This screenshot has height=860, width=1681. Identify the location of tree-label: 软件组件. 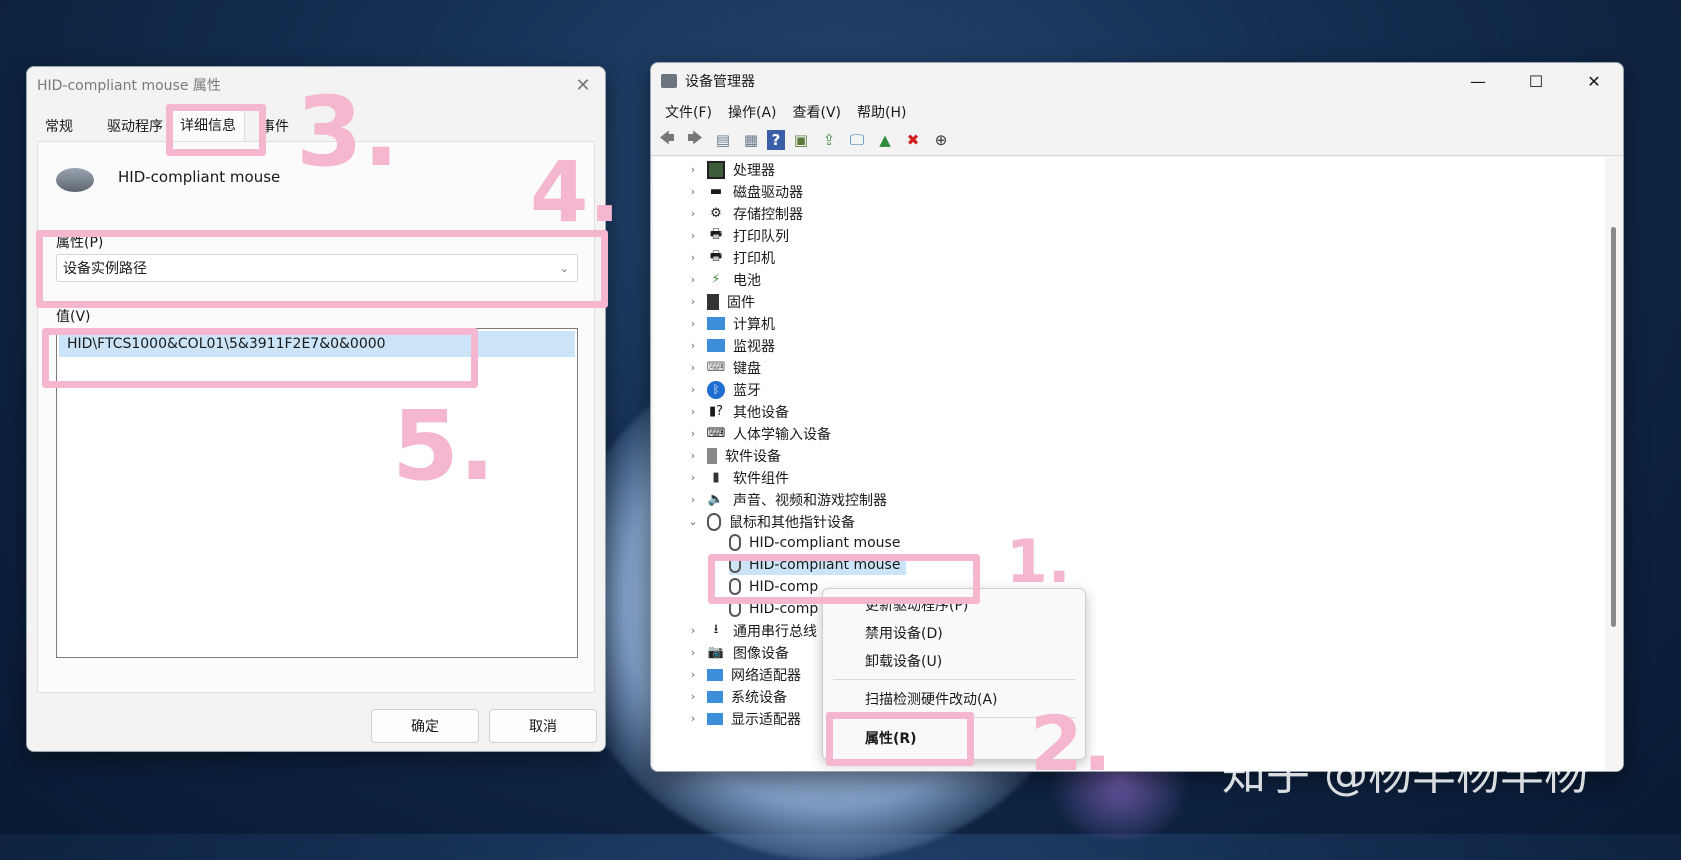
(761, 478).